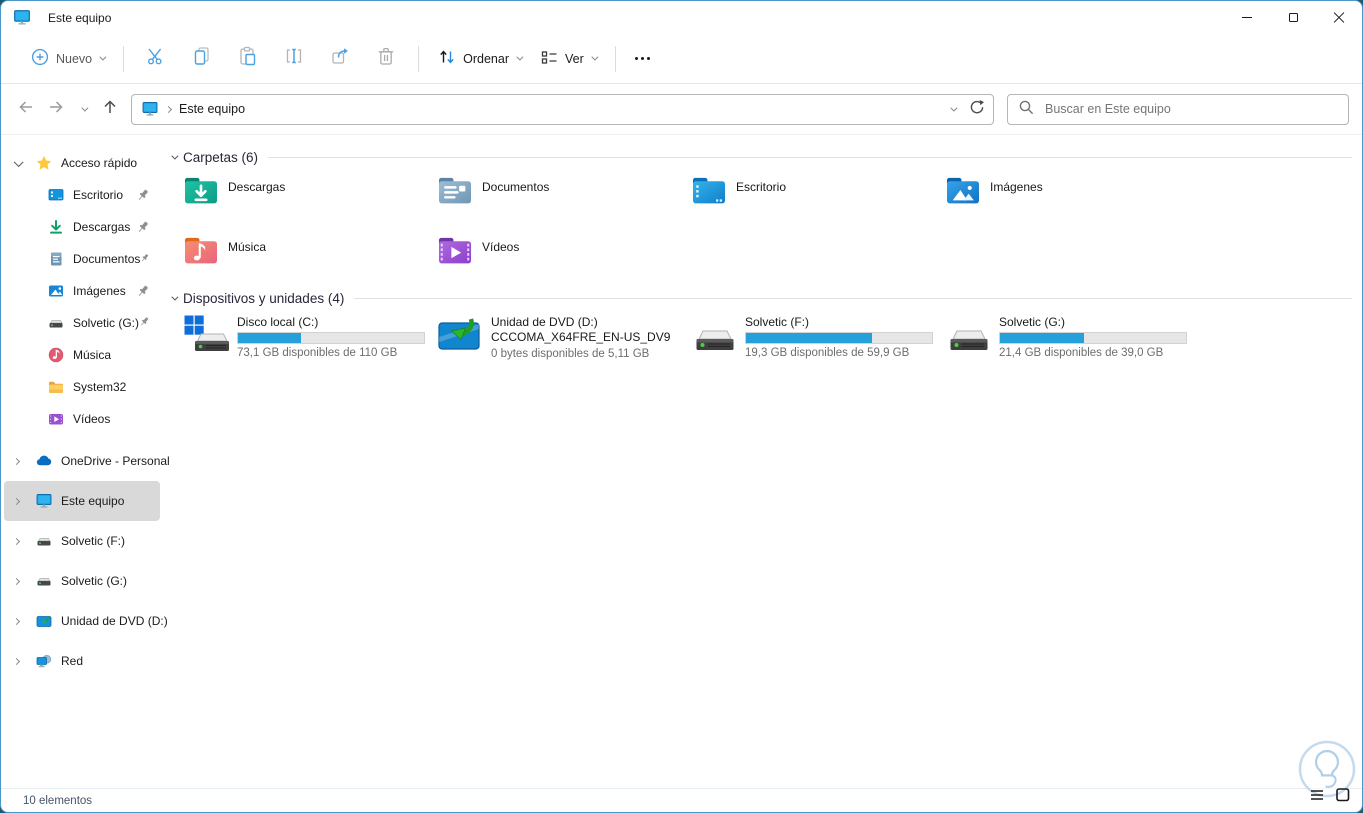 The width and height of the screenshot is (1363, 813). I want to click on sidebar-item-label: Documentos, so click(107, 259).